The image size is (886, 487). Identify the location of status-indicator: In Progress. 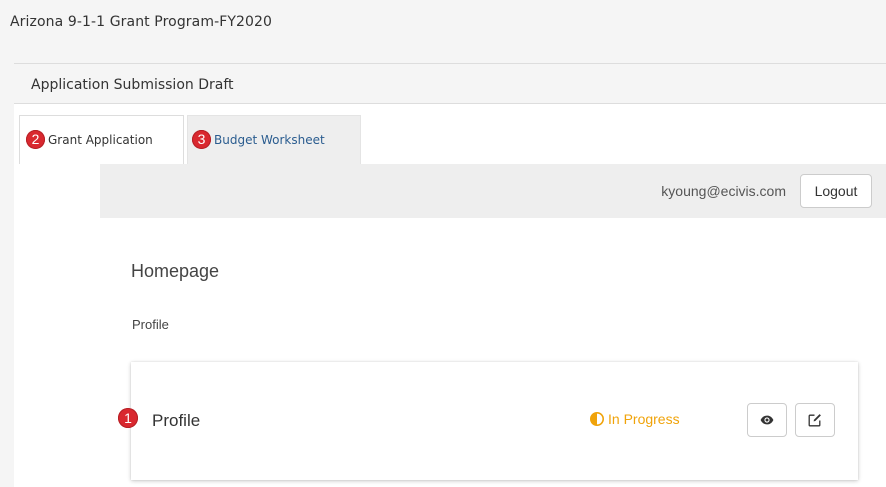
(635, 419).